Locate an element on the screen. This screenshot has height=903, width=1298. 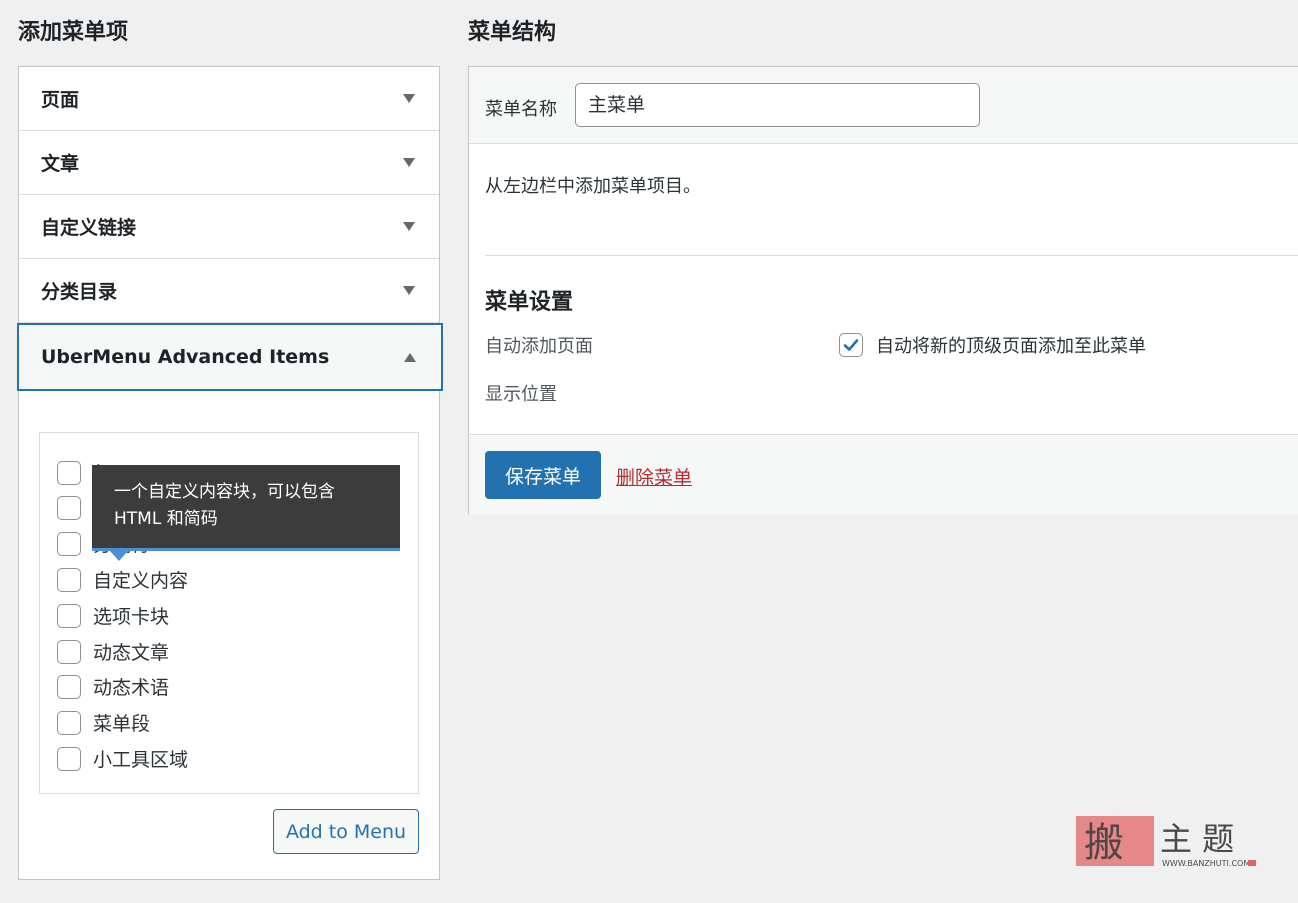
svg-text: 搬 is located at coordinates (1104, 843).